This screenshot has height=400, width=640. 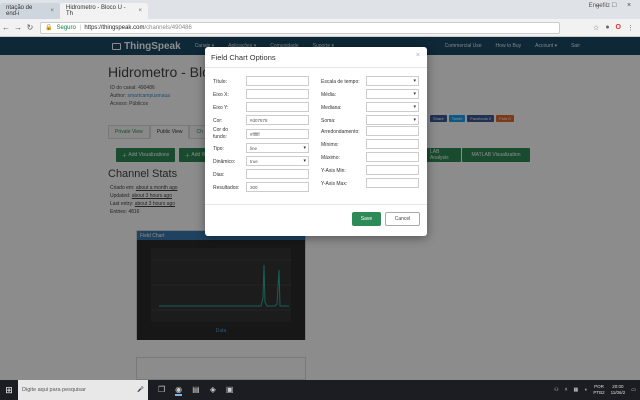 I want to click on maximum-label: Máximo:, so click(x=330, y=158).